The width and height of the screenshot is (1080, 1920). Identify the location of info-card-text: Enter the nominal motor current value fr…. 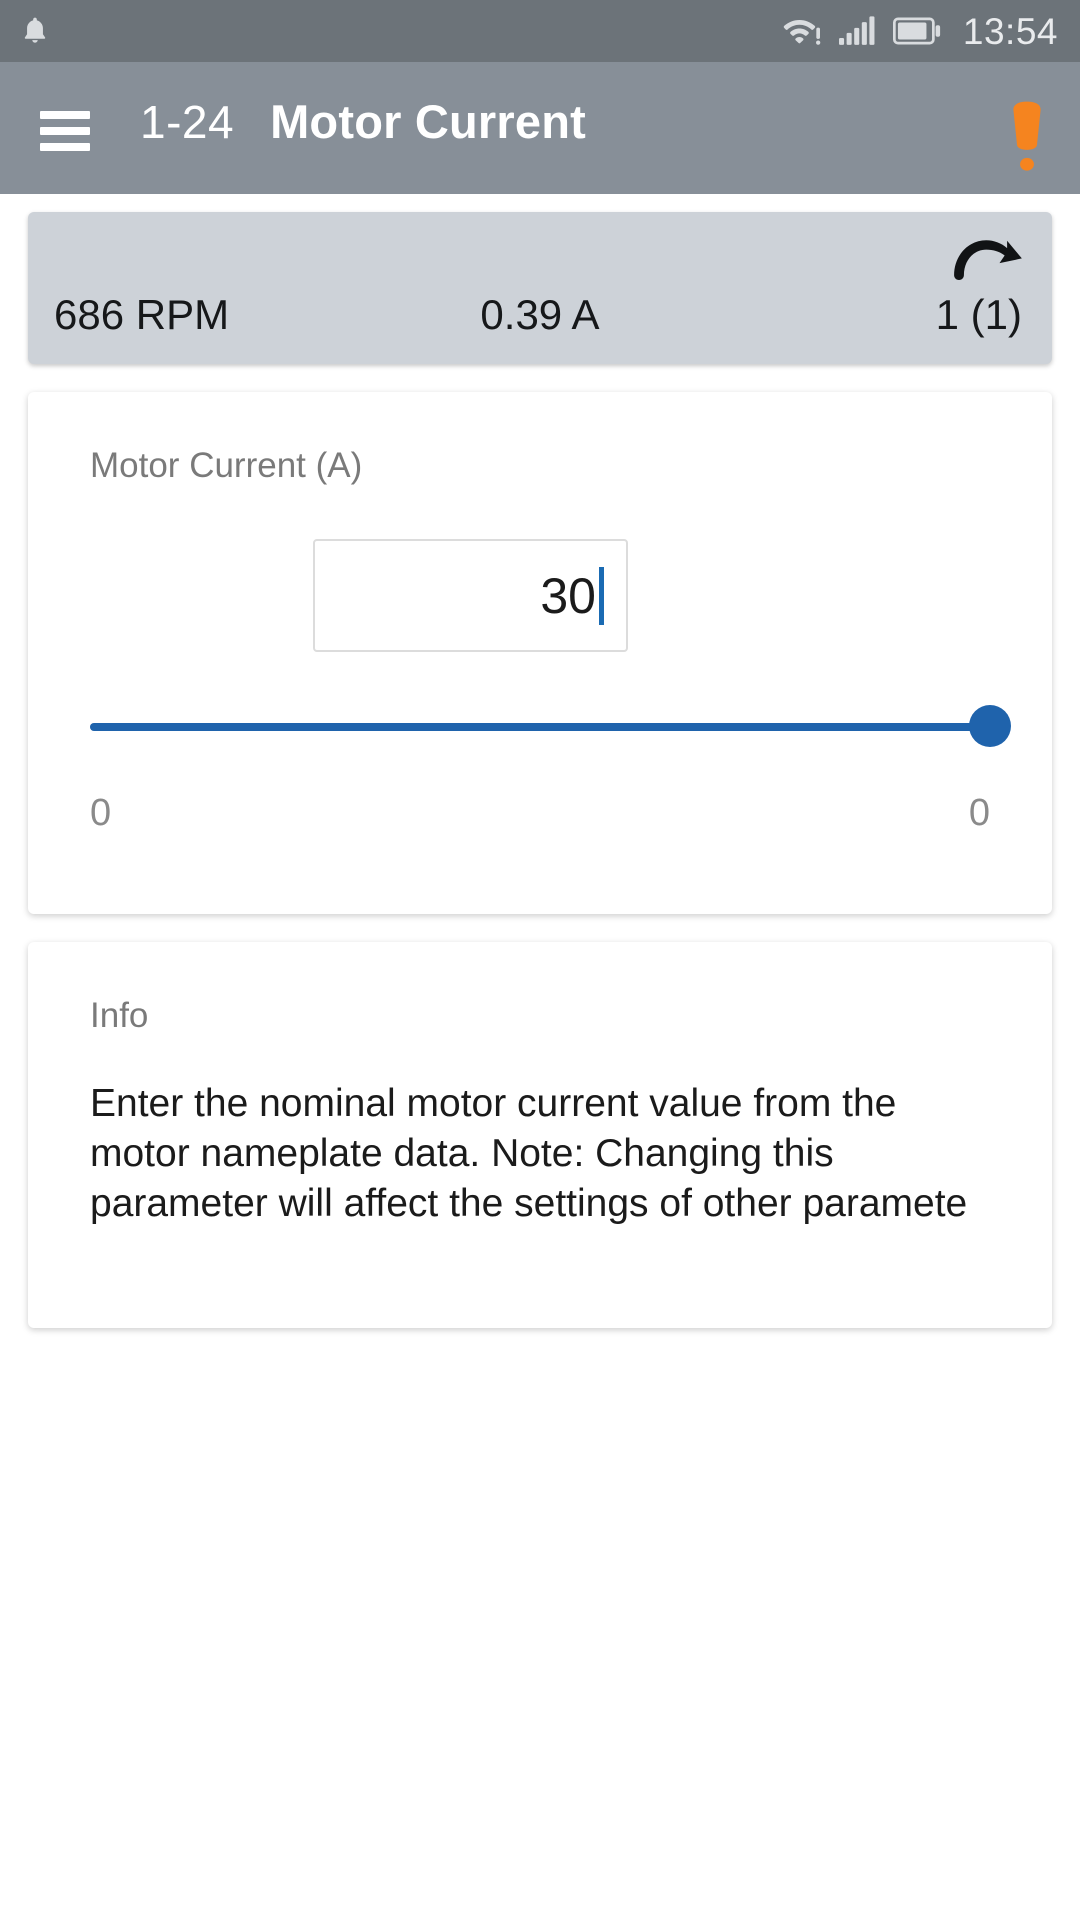
(529, 1153).